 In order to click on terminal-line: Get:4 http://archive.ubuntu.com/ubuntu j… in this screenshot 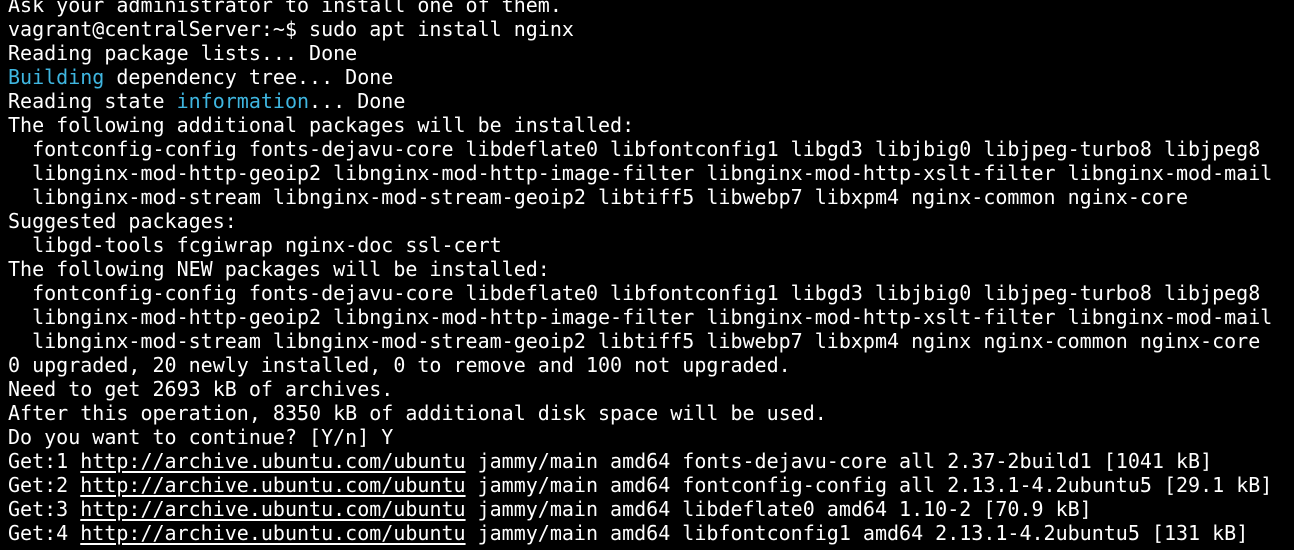, I will do `click(651, 533)`.